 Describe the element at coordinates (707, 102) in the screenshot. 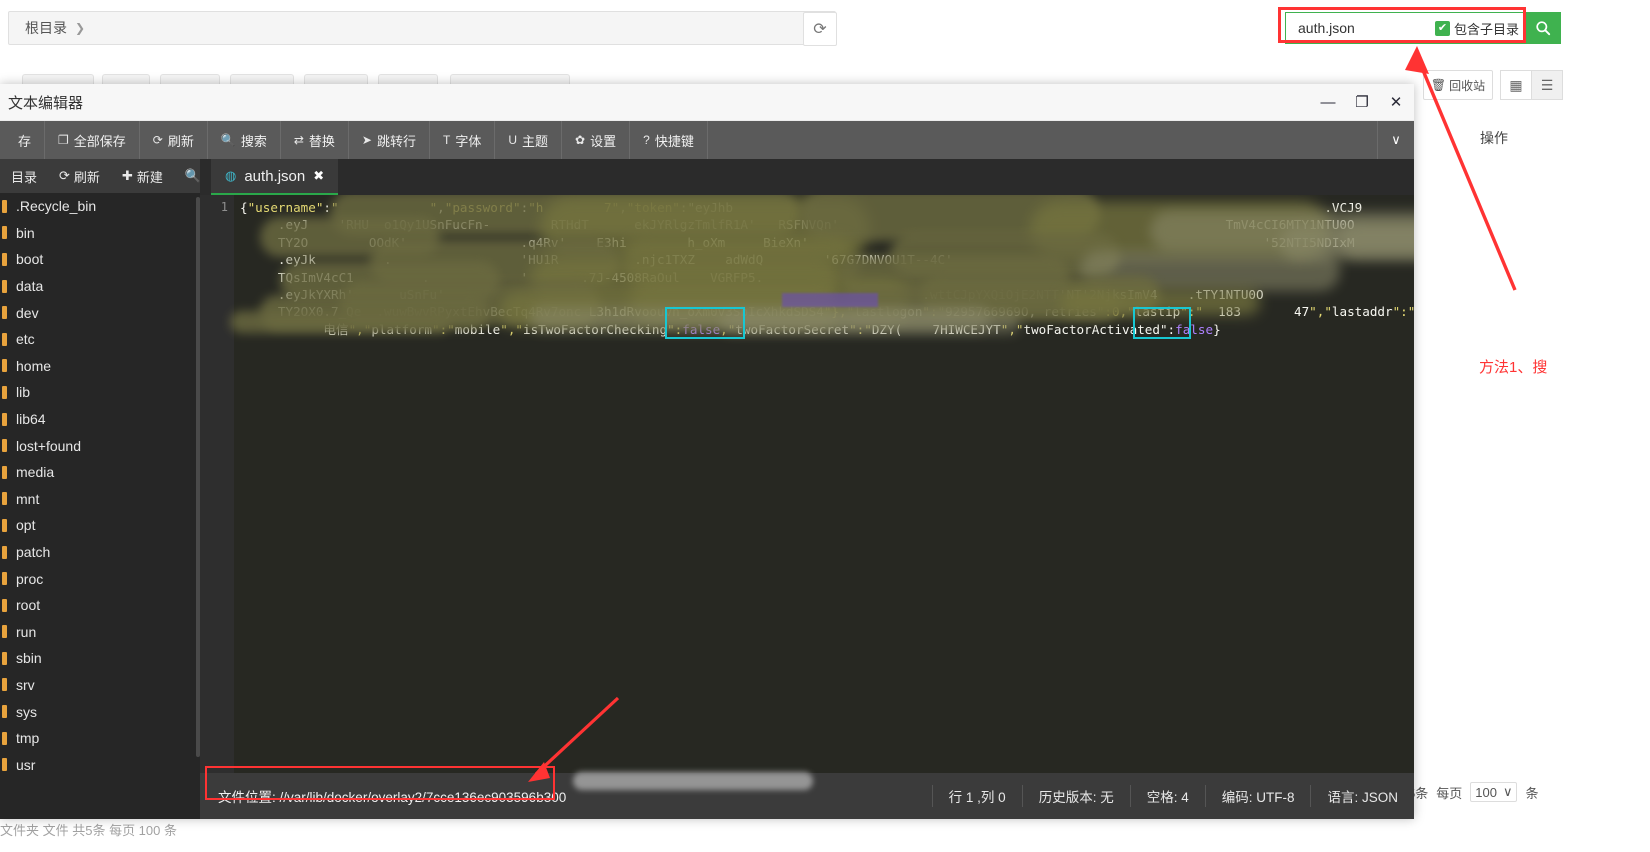

I see `window-titlebar: 文本编辑器 — ❐ ✕` at that location.